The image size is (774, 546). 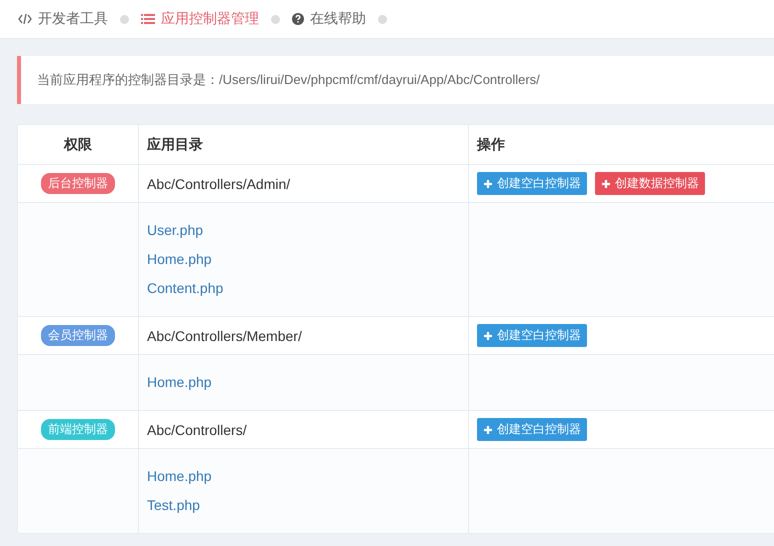 What do you see at coordinates (650, 183) in the screenshot?
I see `create-button: 创建数据控制器` at bounding box center [650, 183].